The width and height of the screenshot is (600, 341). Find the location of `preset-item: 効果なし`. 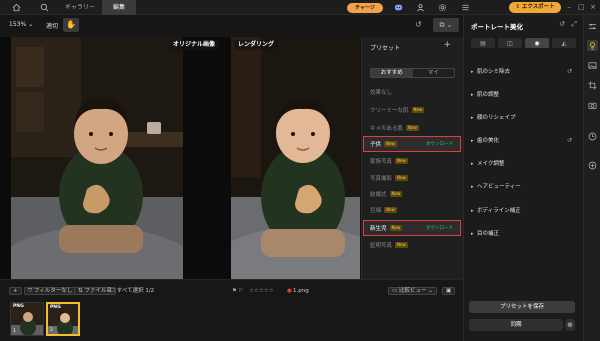

preset-item: 効果なし is located at coordinates (412, 93).